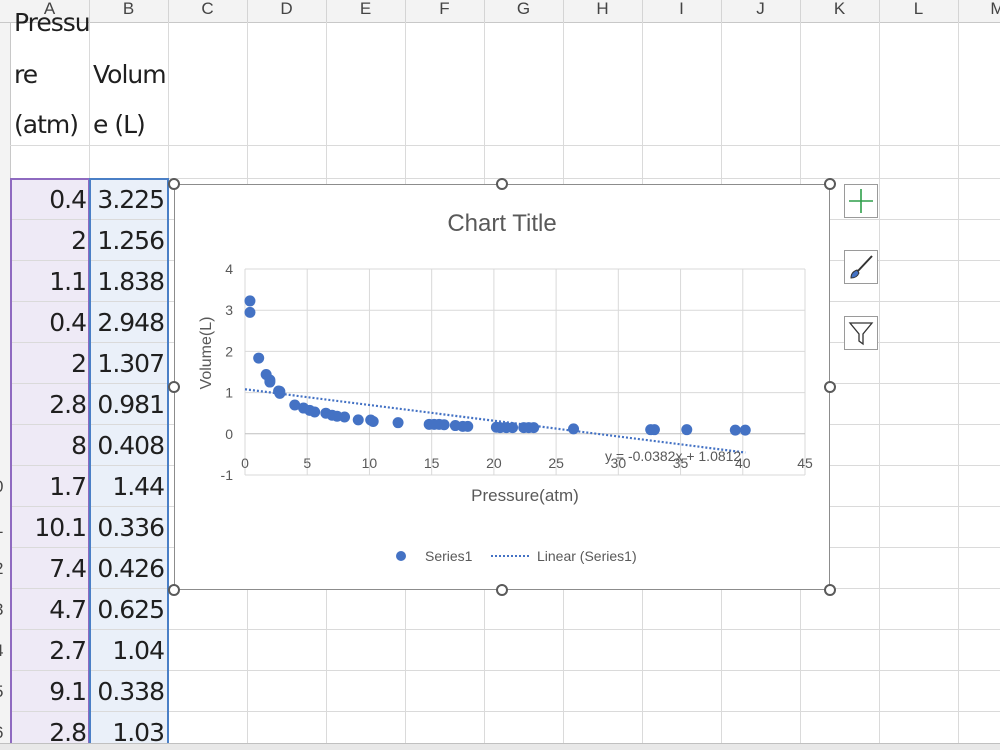 This screenshot has width=1000, height=750. What do you see at coordinates (174, 184) in the screenshot?
I see `resize-handle-top-left` at bounding box center [174, 184].